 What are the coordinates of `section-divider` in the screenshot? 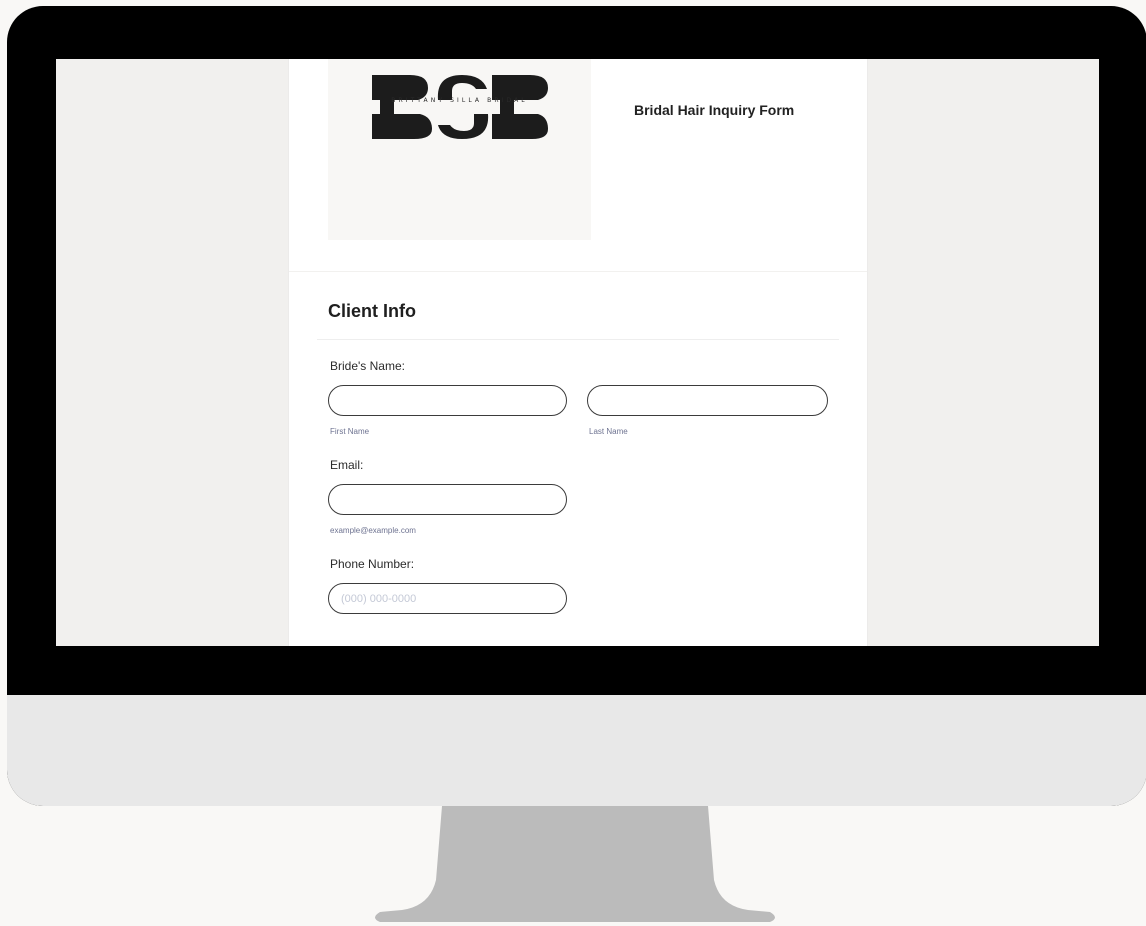 It's located at (578, 339).